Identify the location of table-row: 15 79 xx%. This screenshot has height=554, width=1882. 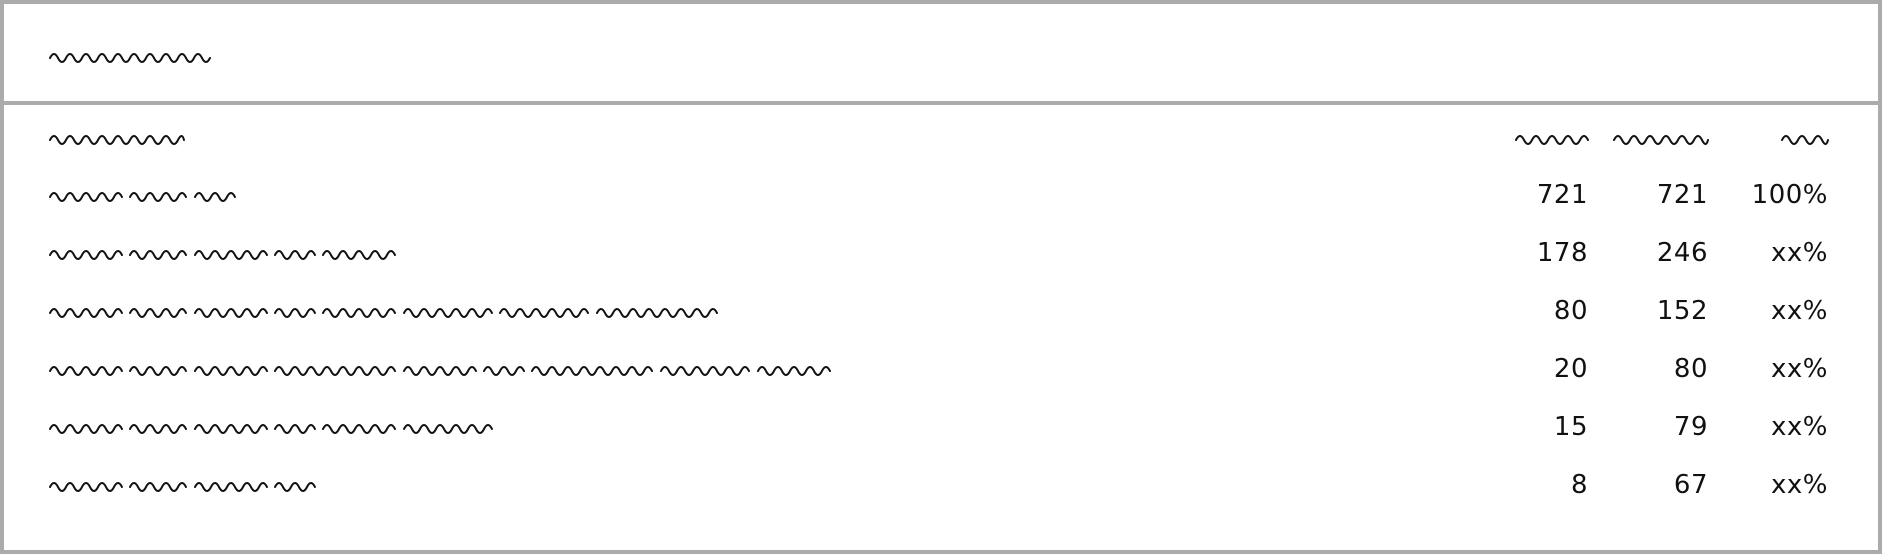
(941, 427).